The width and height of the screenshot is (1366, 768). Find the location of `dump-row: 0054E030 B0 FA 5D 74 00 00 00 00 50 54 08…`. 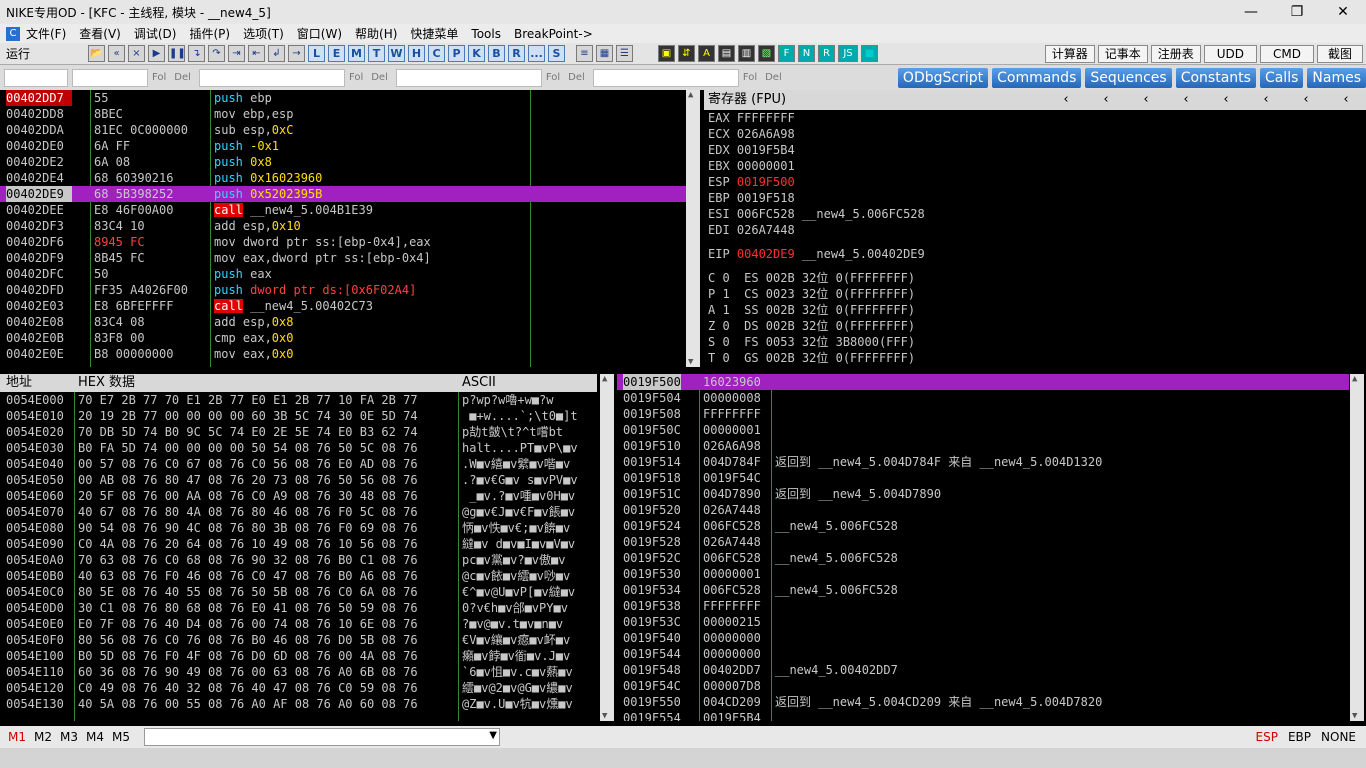

dump-row: 0054E030 B0 FA 5D 74 00 00 00 00 50 54 08… is located at coordinates (298, 448).